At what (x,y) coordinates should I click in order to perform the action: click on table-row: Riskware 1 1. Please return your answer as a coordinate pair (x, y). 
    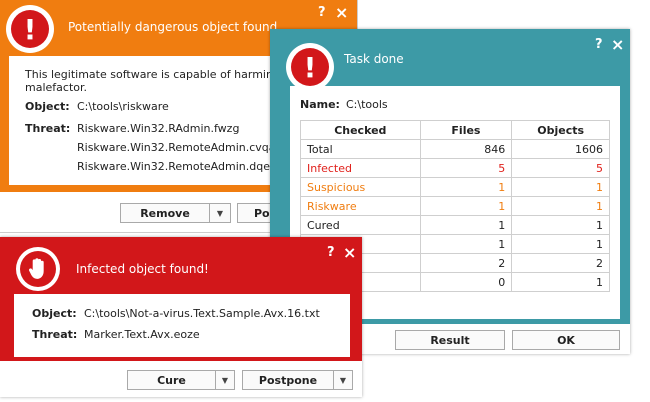
    Looking at the image, I should click on (455, 206).